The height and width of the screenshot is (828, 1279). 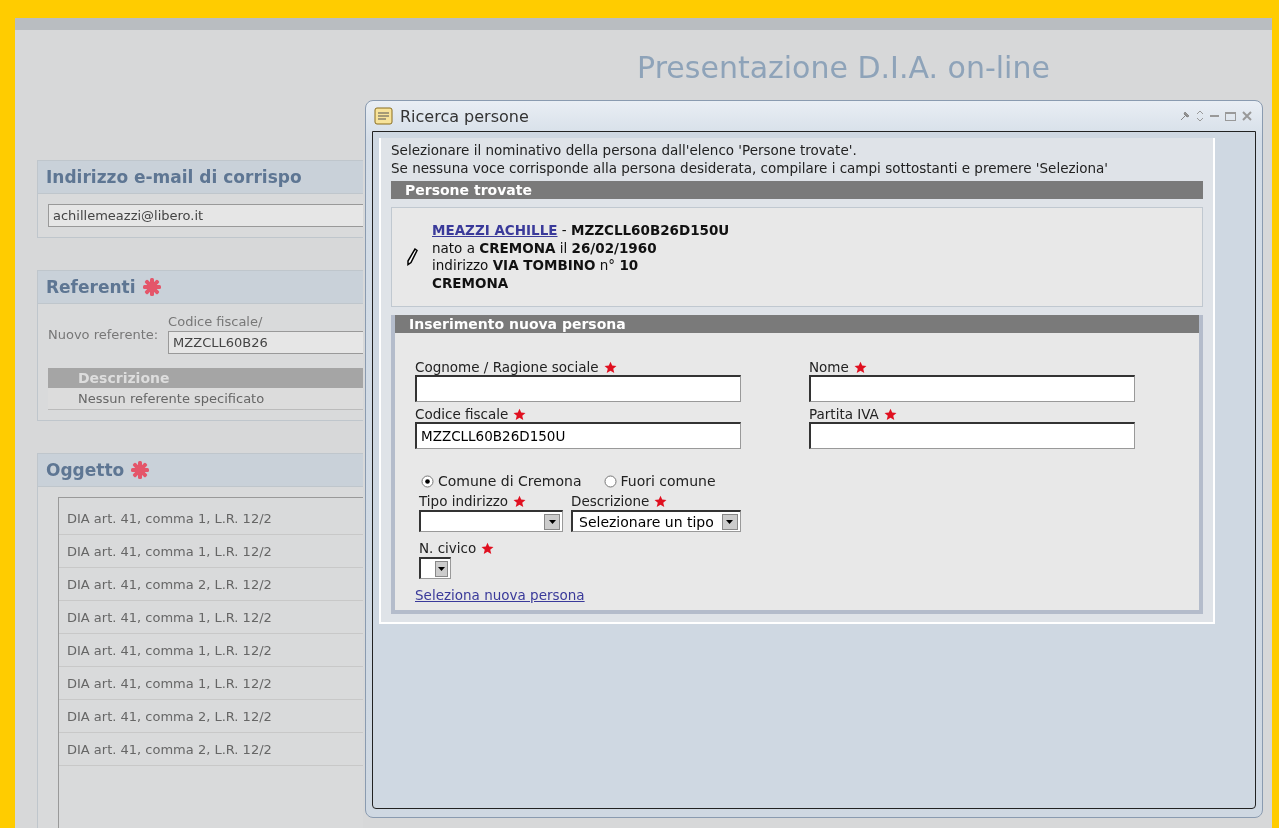 I want to click on section-title: Oggetto, so click(x=85, y=470).